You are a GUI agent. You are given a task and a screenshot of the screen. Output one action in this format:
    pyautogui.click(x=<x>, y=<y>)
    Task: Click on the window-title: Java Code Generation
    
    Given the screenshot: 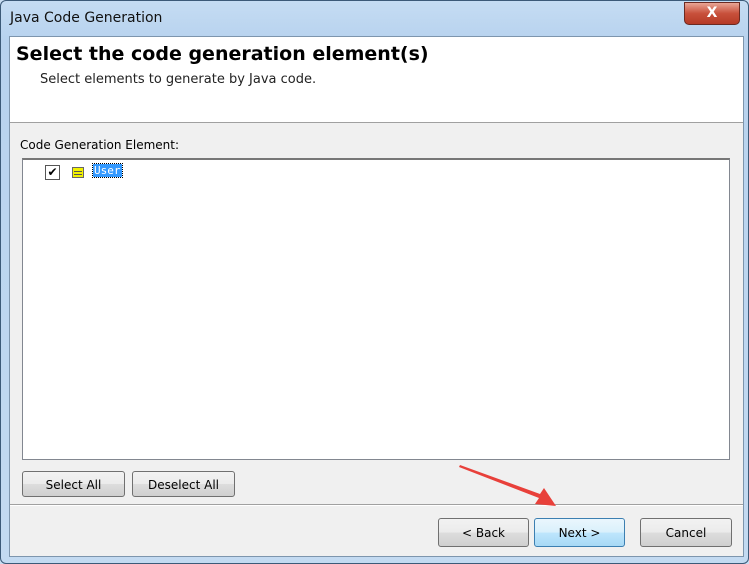 What is the action you would take?
    pyautogui.click(x=86, y=18)
    